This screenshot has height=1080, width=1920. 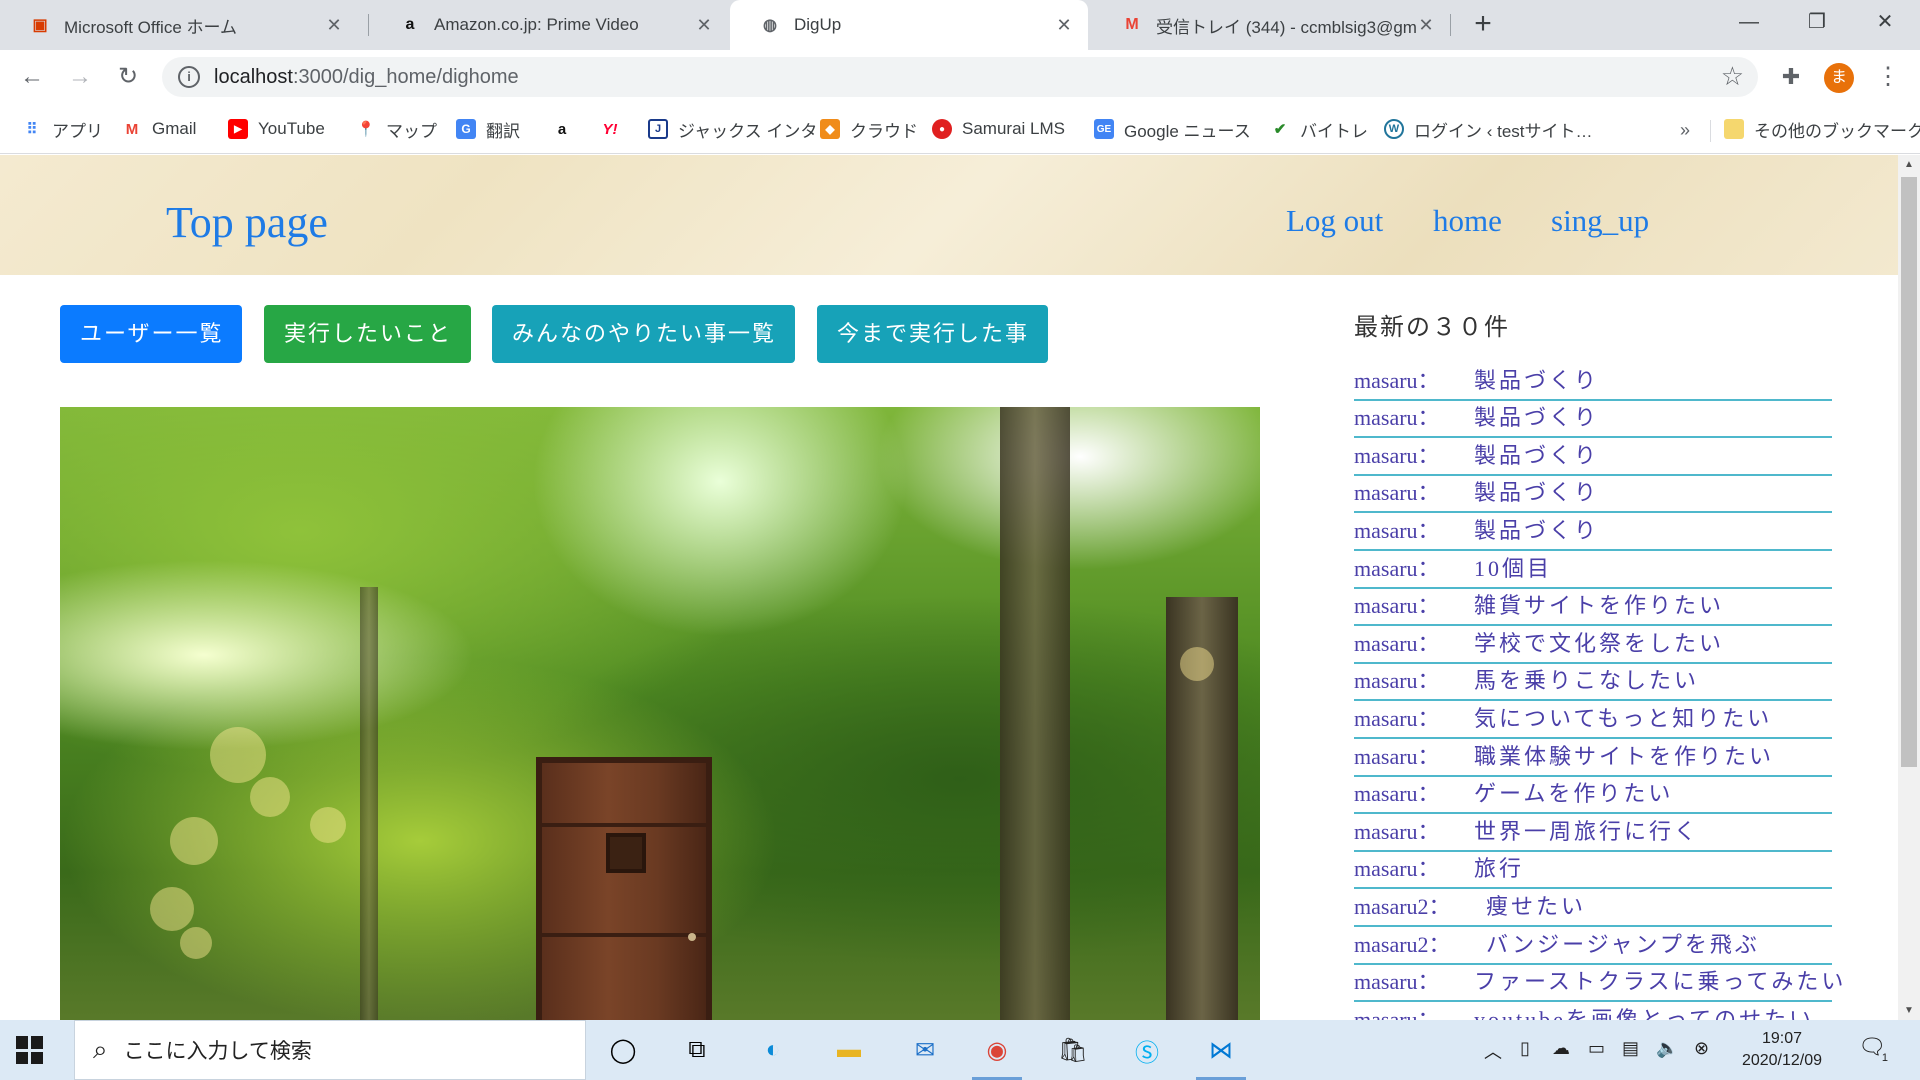 What do you see at coordinates (1286, 27) in the screenshot?
I see `tab-label: 受信トレイ (344) - ccmblsig3@gm` at bounding box center [1286, 27].